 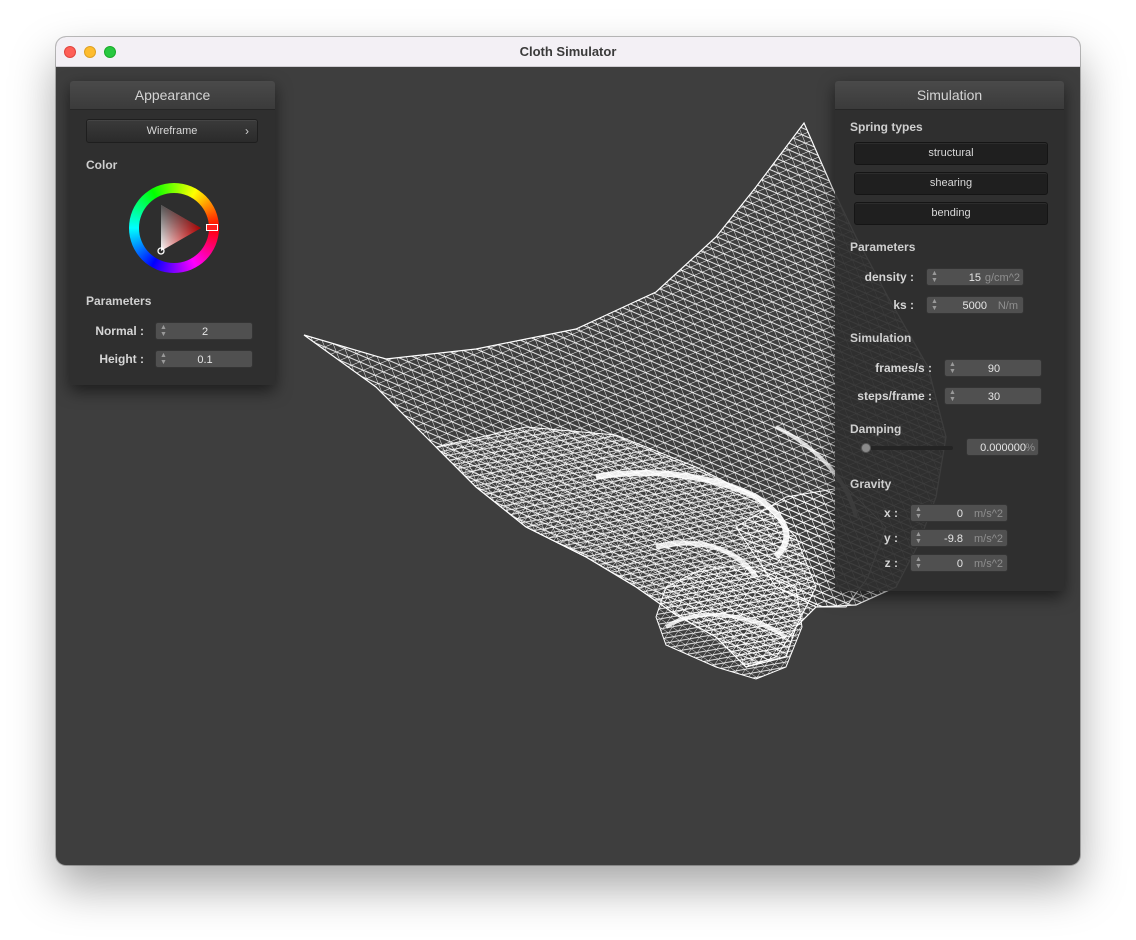 I want to click on shader-select-button: Wireframe ›, so click(x=172, y=131).